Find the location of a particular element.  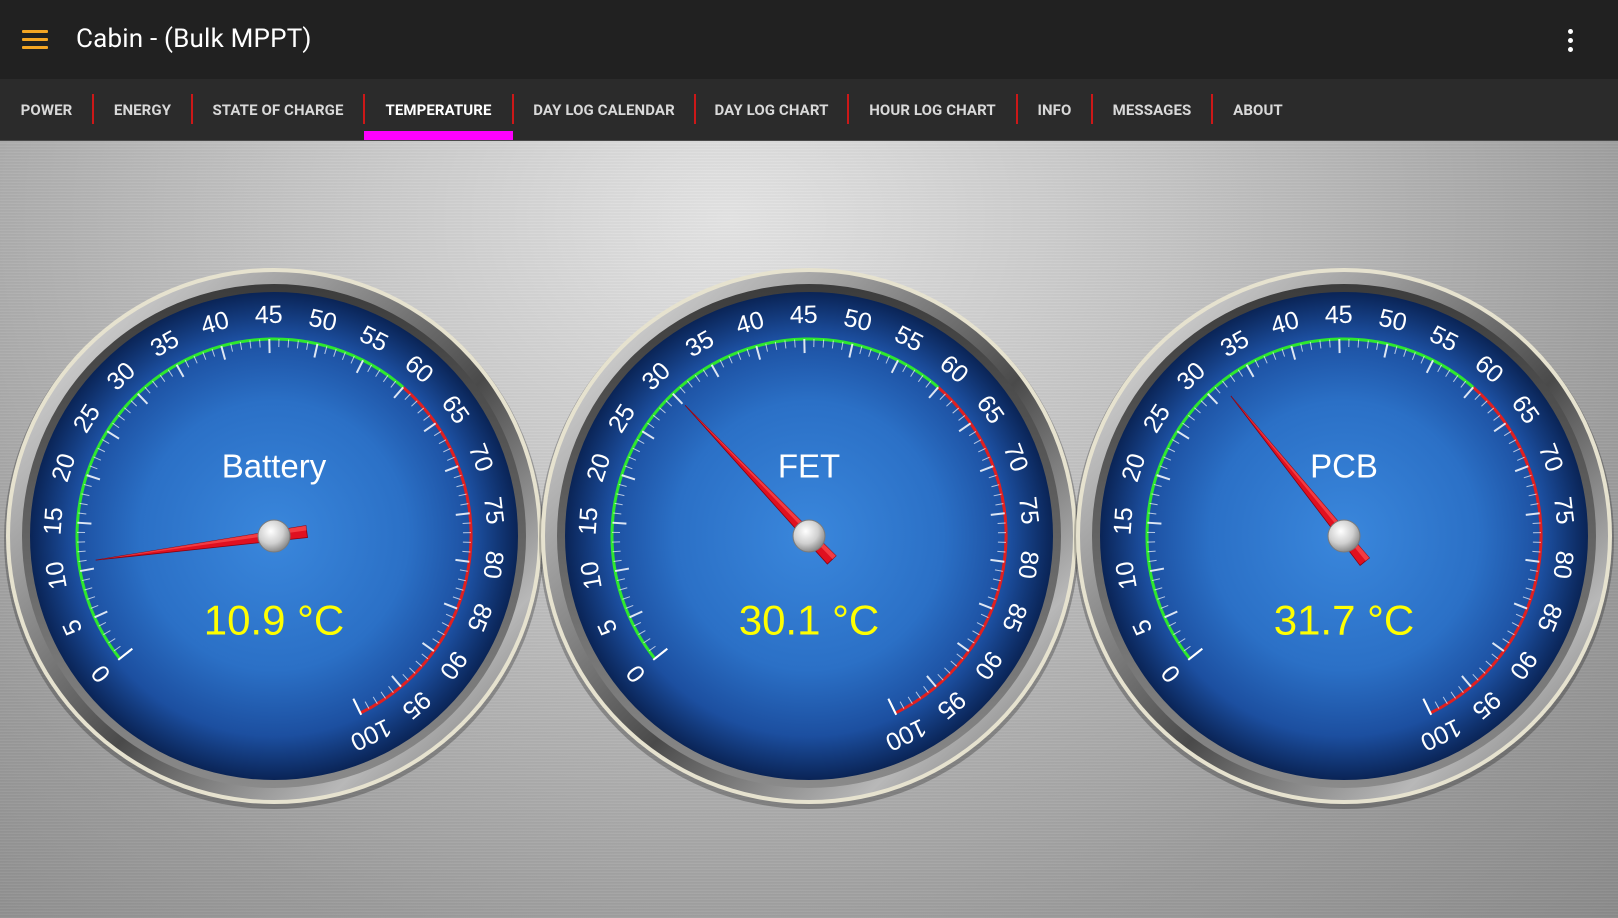

app-title: Cabin - (Bulk MPPT) is located at coordinates (194, 39).